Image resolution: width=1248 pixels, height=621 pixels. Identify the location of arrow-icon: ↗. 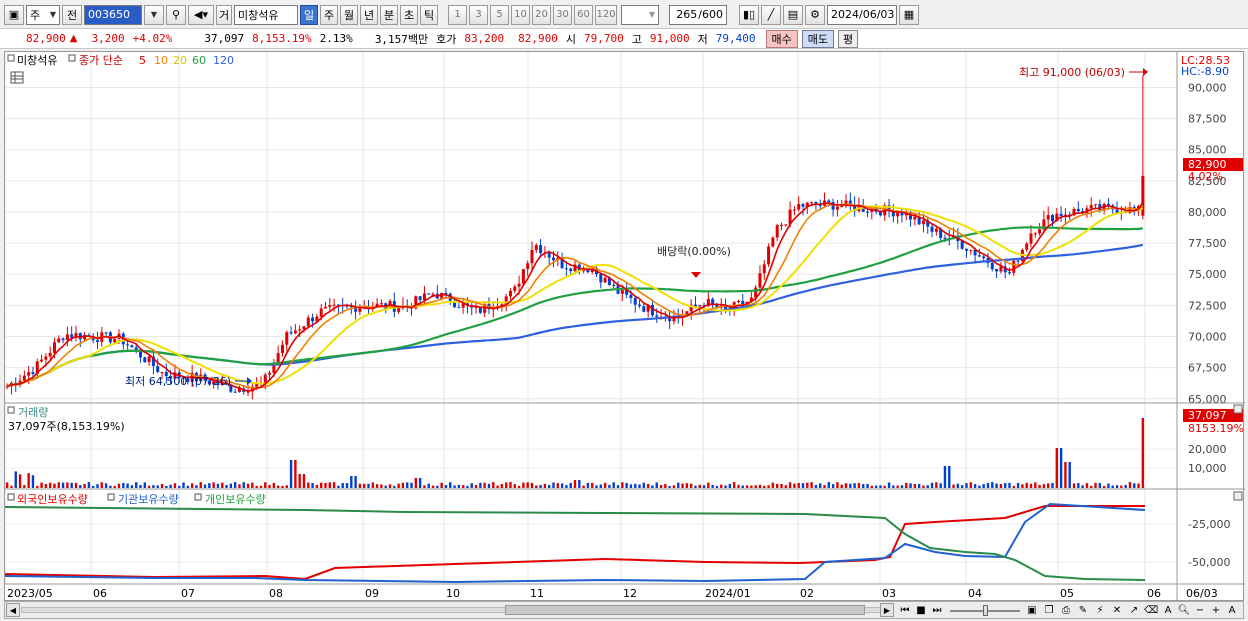
(1134, 610).